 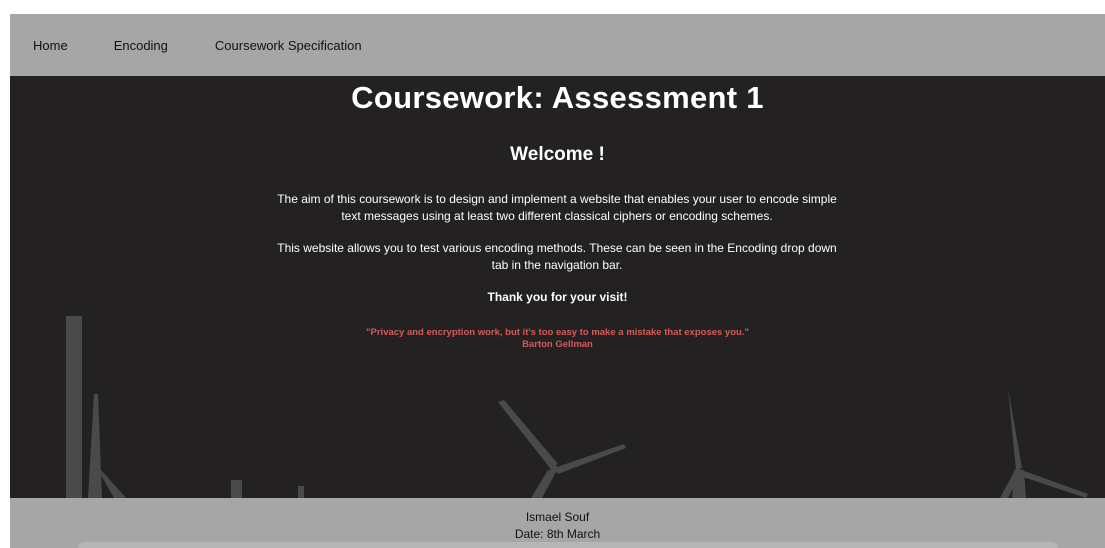 What do you see at coordinates (557, 297) in the screenshot?
I see `thanks-message: Thank you for your visit!` at bounding box center [557, 297].